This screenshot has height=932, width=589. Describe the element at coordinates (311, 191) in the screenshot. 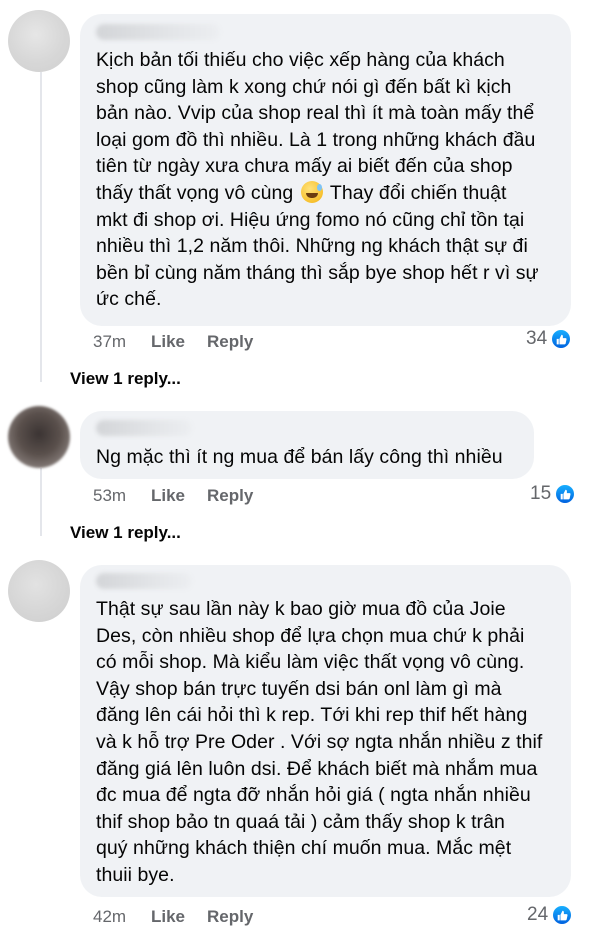

I see `grinning-sweat-emoji-icon` at that location.